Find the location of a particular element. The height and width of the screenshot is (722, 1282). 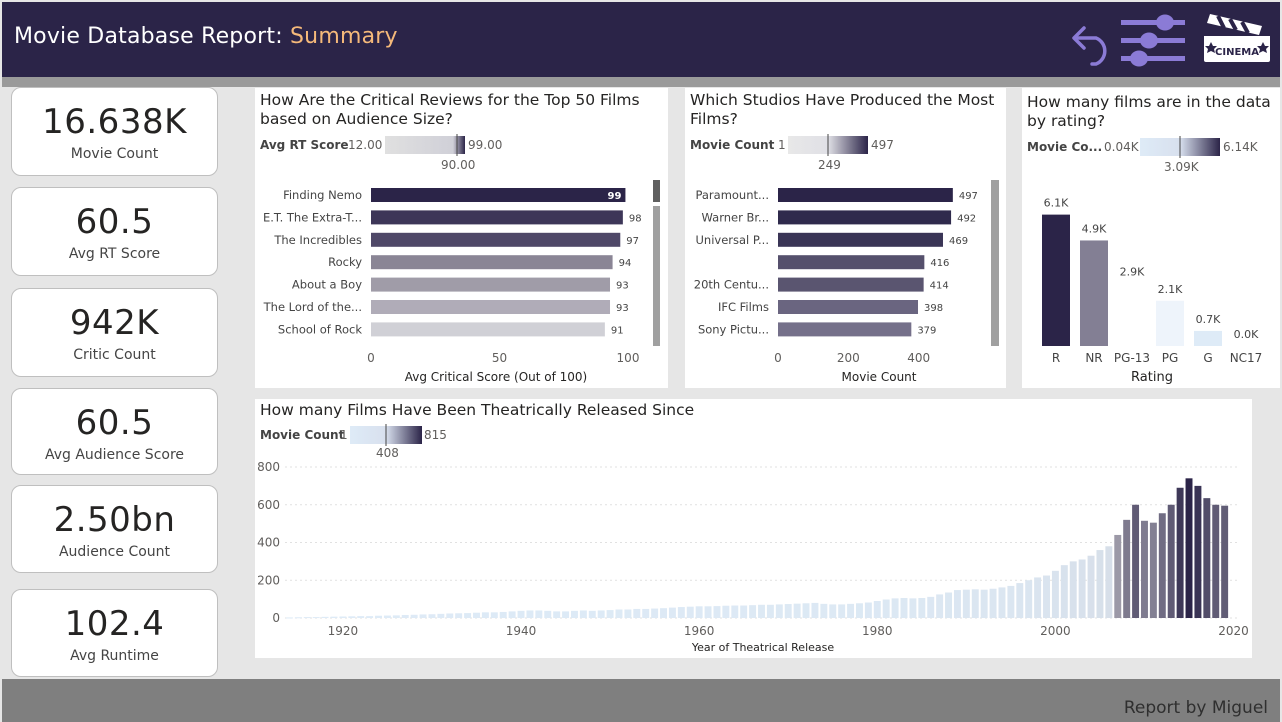

kpi-avg-rt-score: 60.5 Avg RT Score is located at coordinates (114, 231).